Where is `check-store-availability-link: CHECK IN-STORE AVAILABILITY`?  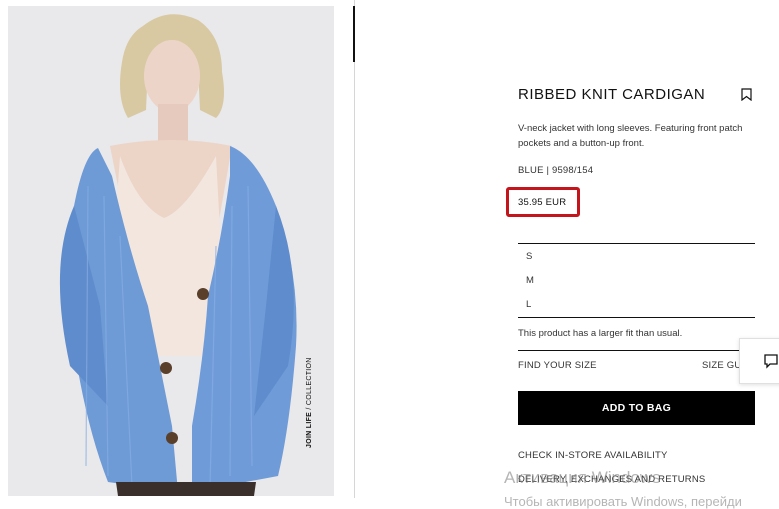
check-store-availability-link: CHECK IN-STORE AVAILABILITY is located at coordinates (593, 455).